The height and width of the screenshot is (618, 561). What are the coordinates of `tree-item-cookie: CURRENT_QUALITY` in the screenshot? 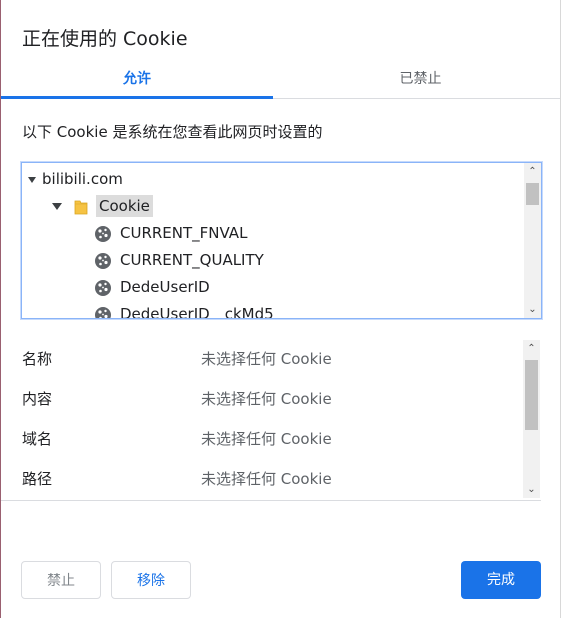 It's located at (179, 260).